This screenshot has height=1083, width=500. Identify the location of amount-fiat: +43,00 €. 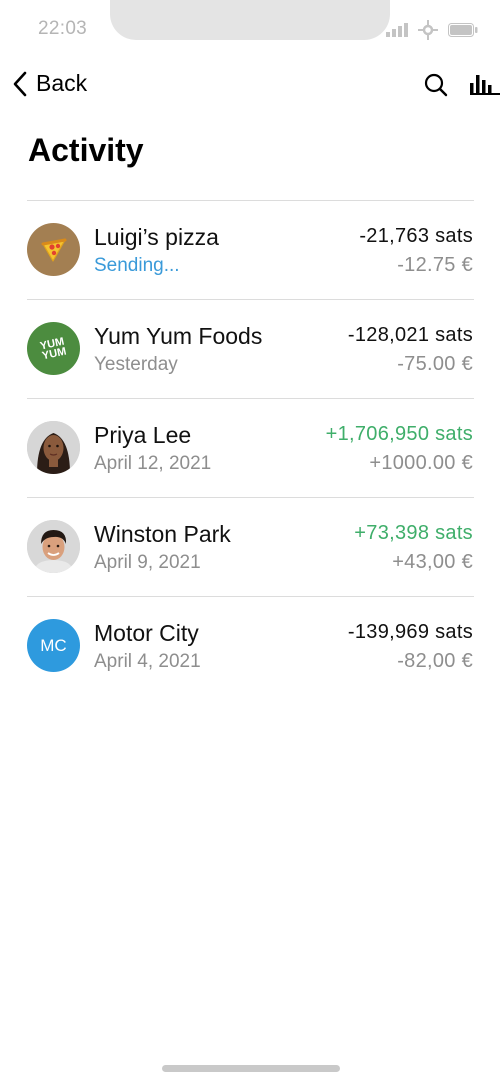
(432, 562).